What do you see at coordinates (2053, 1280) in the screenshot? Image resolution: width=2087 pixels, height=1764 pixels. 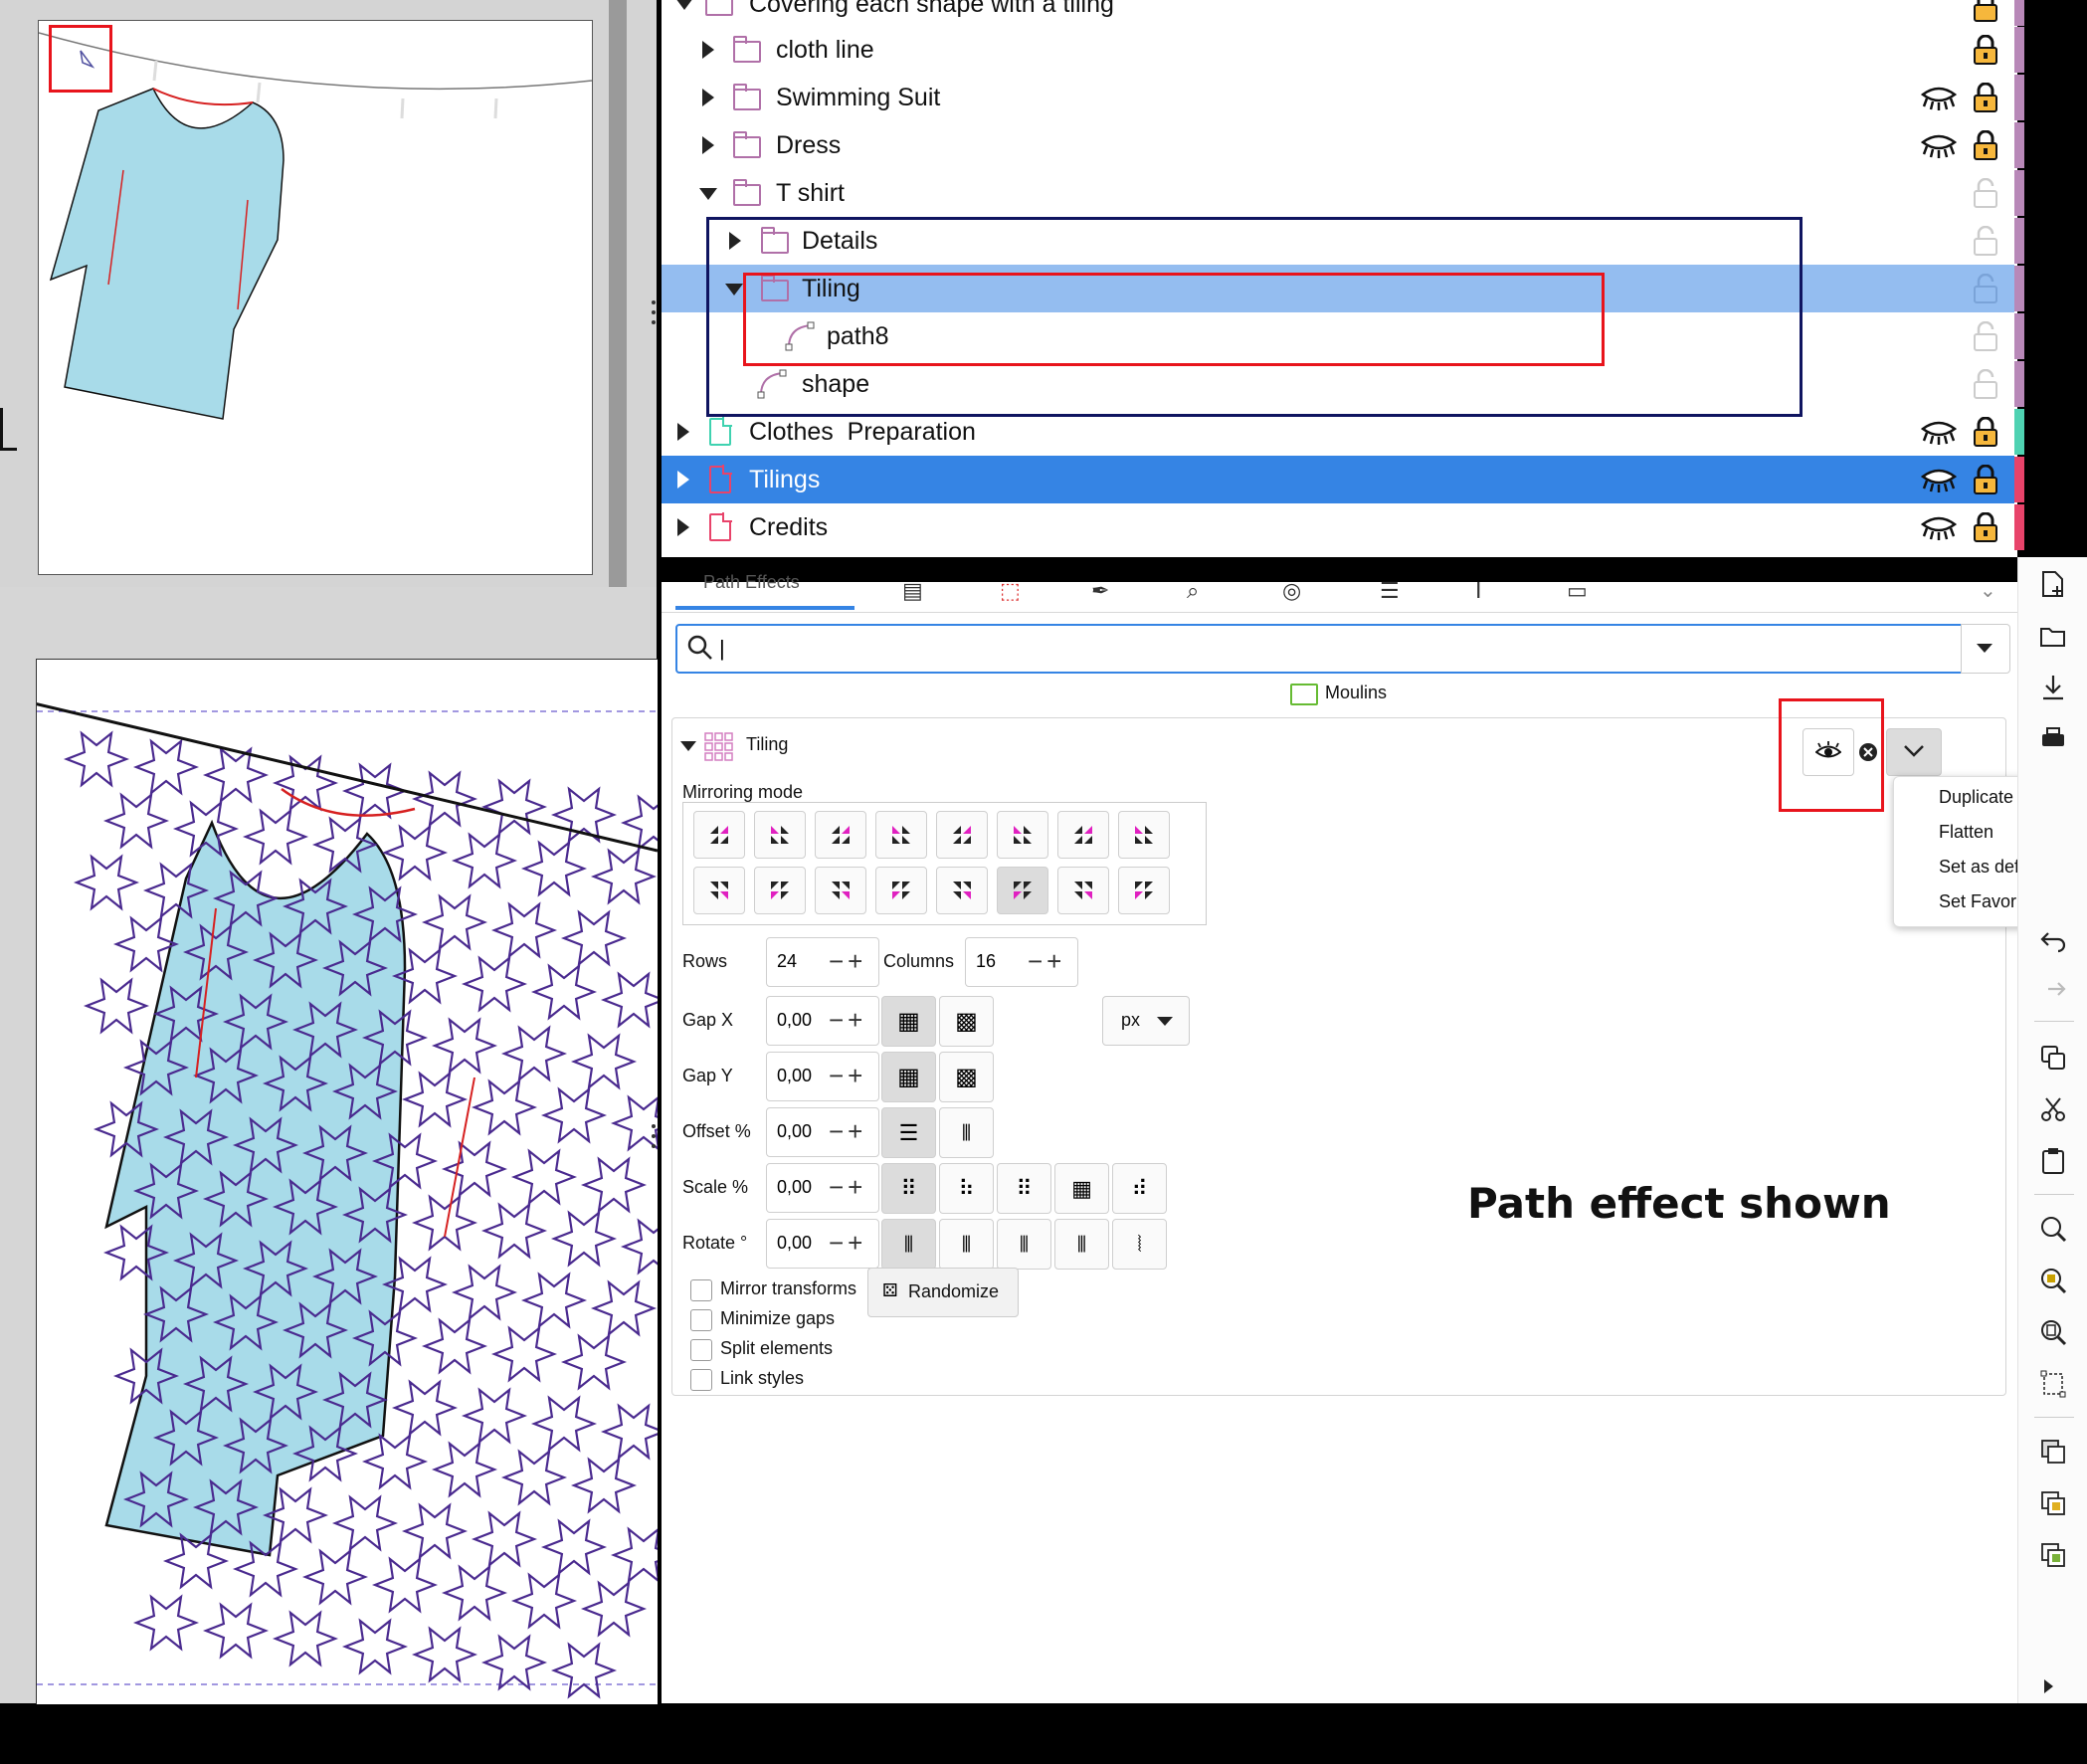 I see `zoom-drawing-icon` at bounding box center [2053, 1280].